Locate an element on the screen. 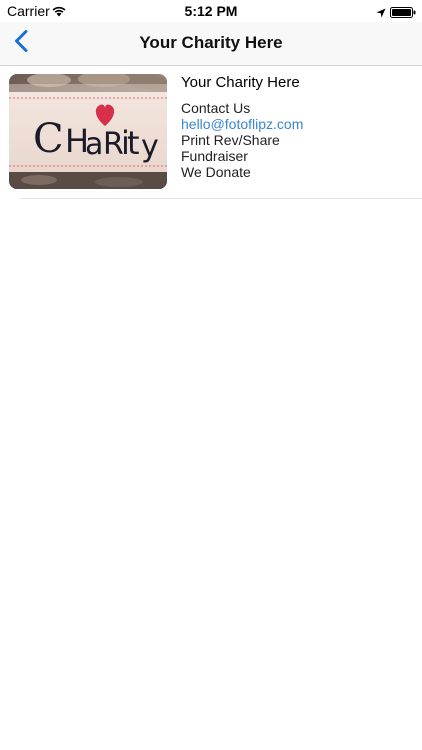 The width and height of the screenshot is (422, 750). svg-text: a is located at coordinates (94, 144).